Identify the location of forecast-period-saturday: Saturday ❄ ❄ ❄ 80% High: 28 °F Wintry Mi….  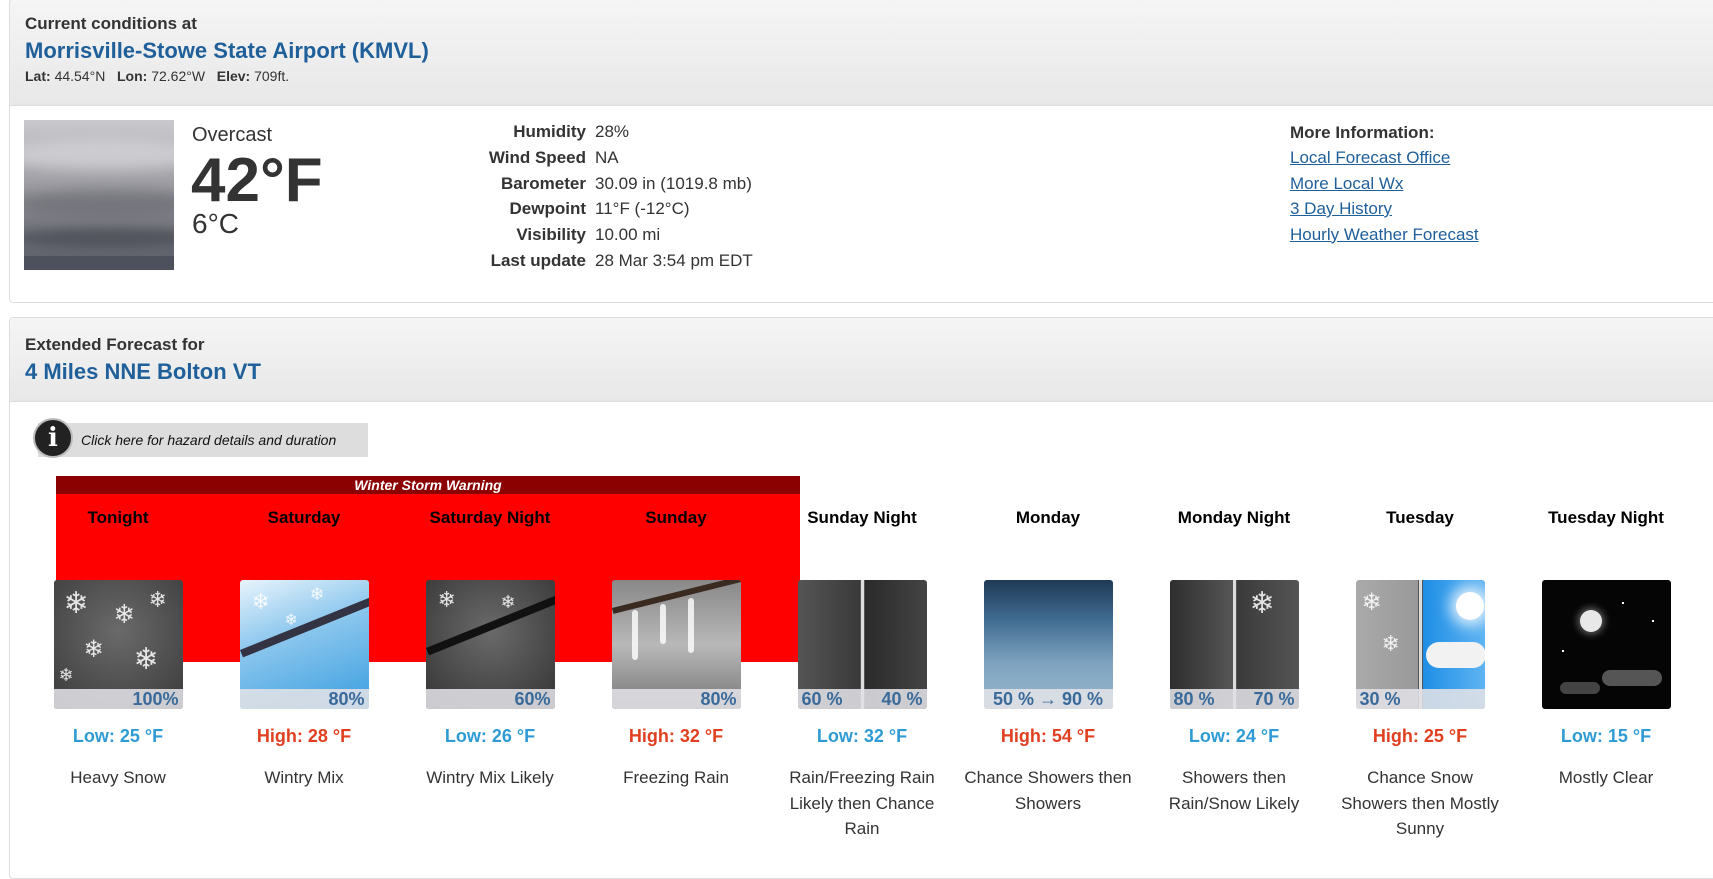
(304, 644).